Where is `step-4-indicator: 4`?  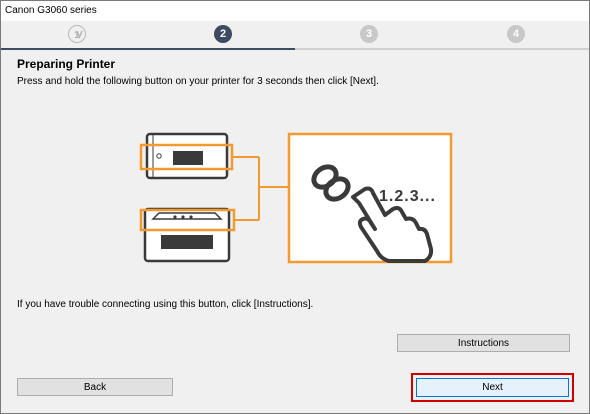 step-4-indicator: 4 is located at coordinates (516, 34).